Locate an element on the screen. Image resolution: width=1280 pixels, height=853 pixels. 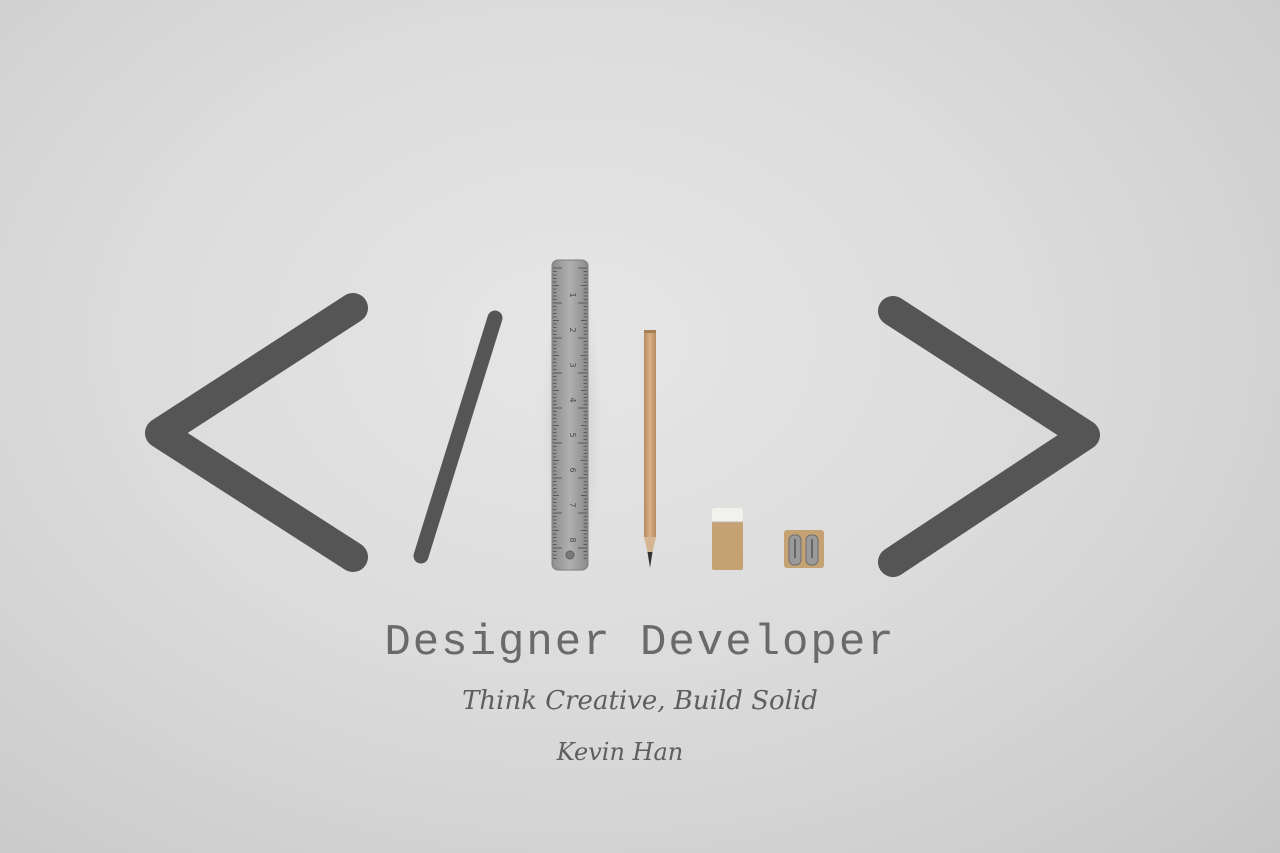
left-angle-bracket-icon is located at coordinates (256, 432).